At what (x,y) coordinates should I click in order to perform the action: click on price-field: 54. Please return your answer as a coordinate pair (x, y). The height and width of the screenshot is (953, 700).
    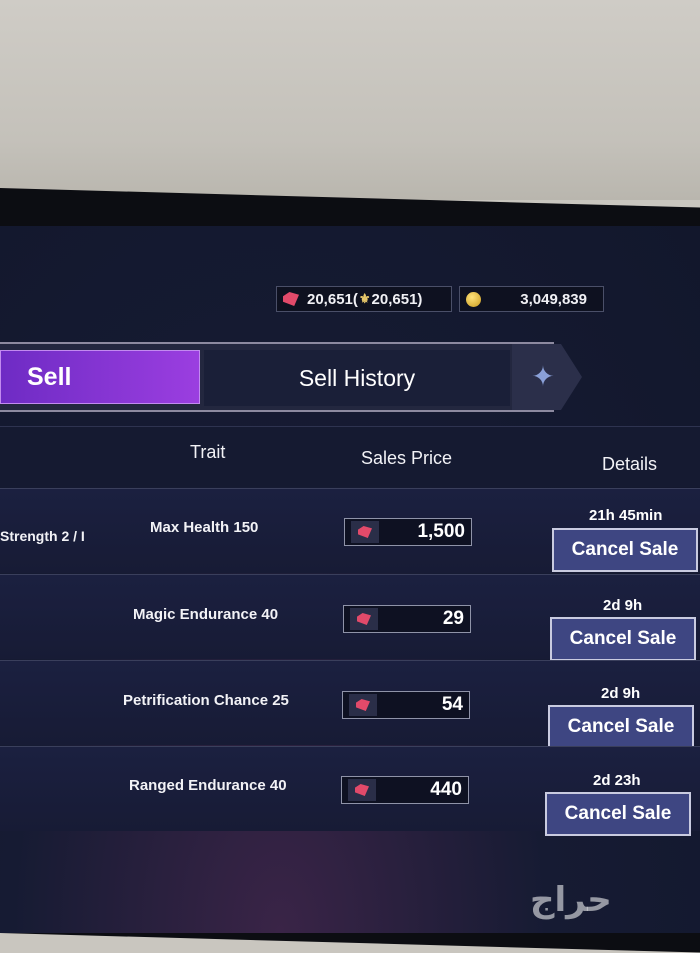
    Looking at the image, I should click on (406, 705).